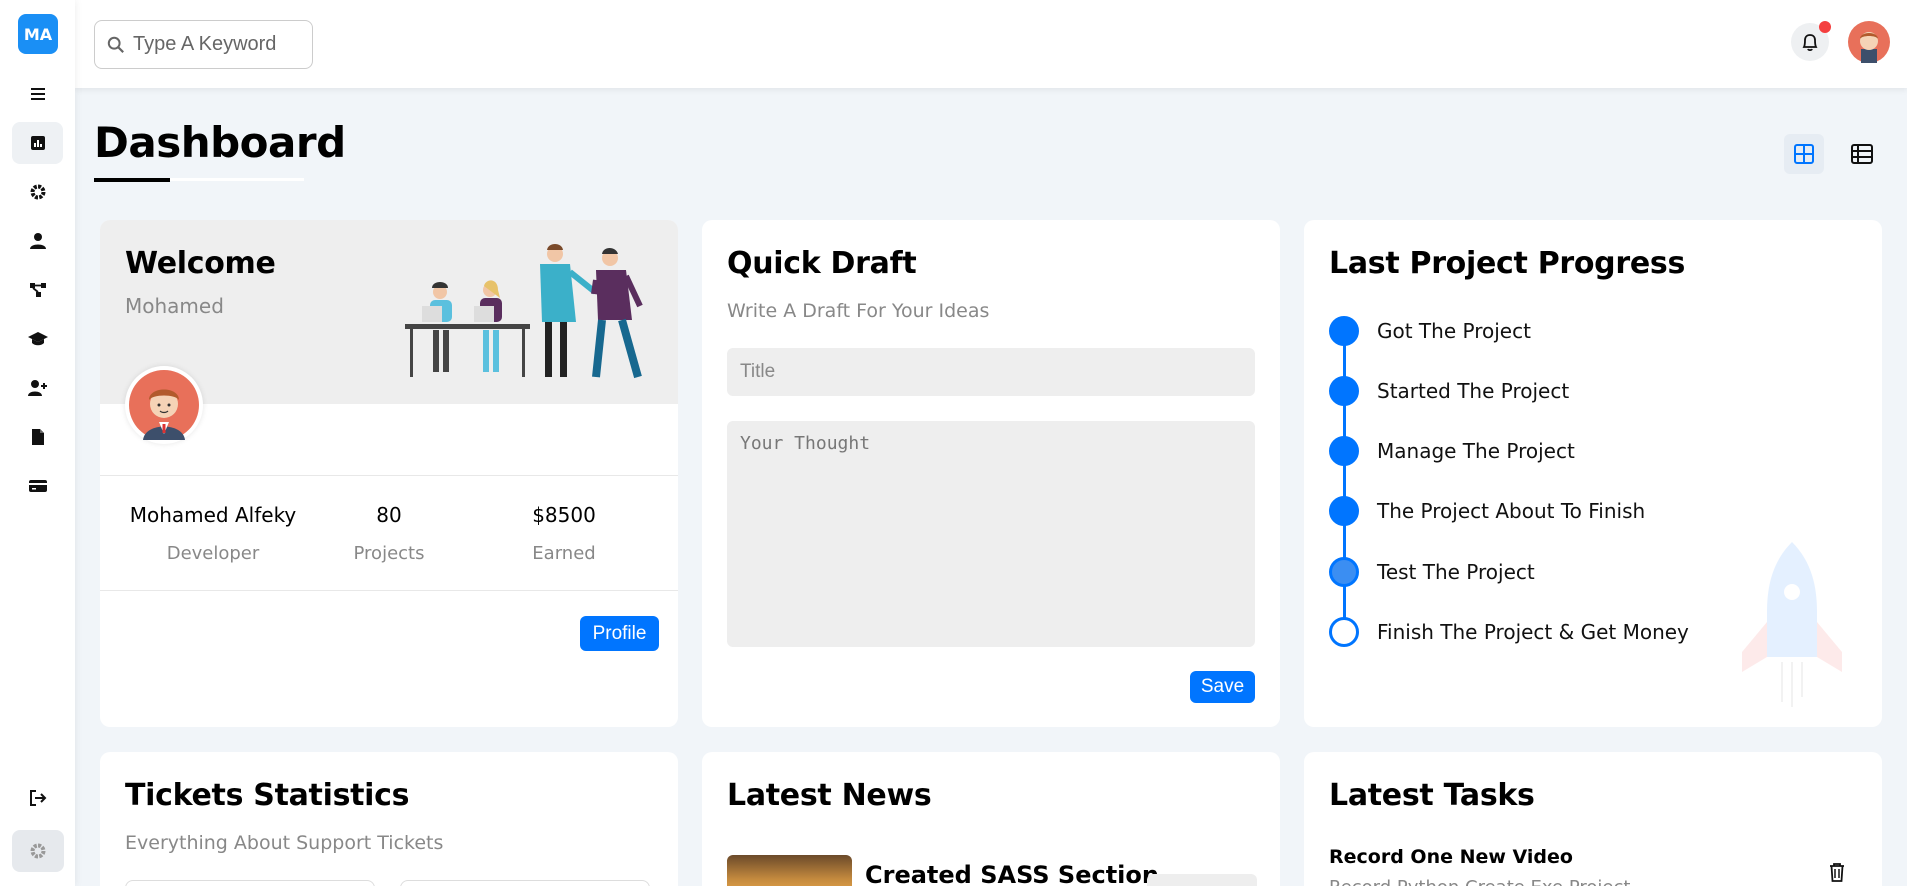 The image size is (1907, 886). What do you see at coordinates (1202, 880) in the screenshot?
I see `news-date-badge` at bounding box center [1202, 880].